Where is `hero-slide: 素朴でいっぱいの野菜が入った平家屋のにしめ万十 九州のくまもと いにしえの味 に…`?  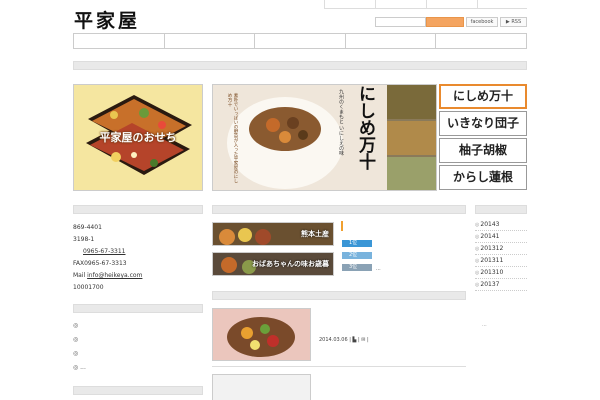 hero-slide: 素朴でいっぱいの野菜が入った平家屋のにしめ万十 九州のくまもと いにしえの味 に… is located at coordinates (324, 137).